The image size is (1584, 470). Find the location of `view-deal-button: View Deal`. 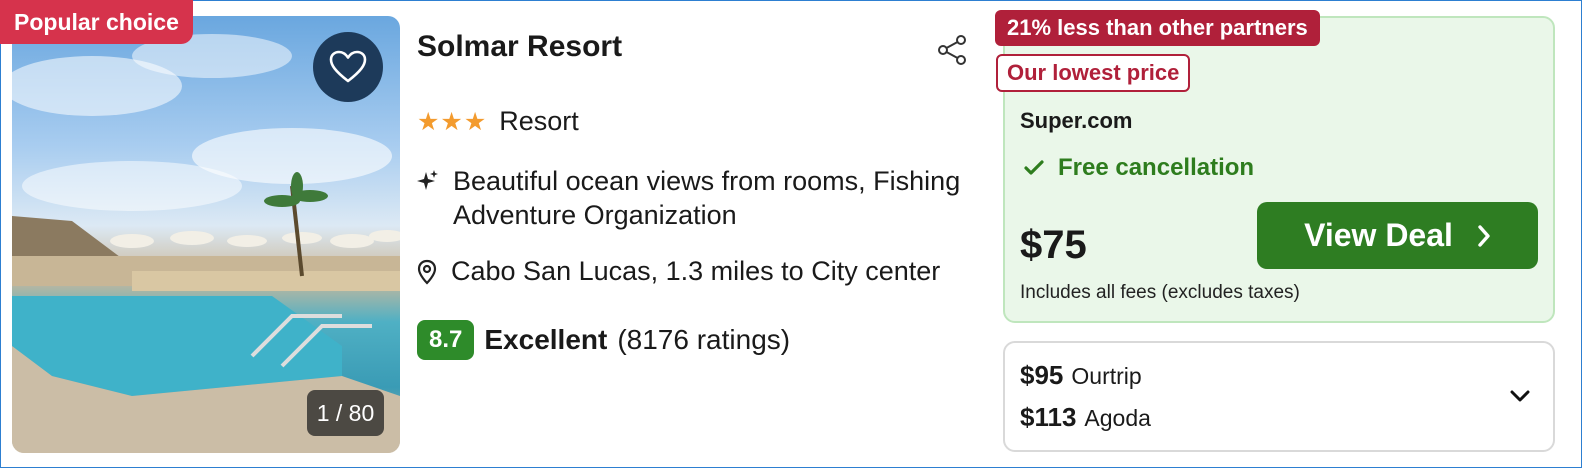

view-deal-button: View Deal is located at coordinates (1397, 235).